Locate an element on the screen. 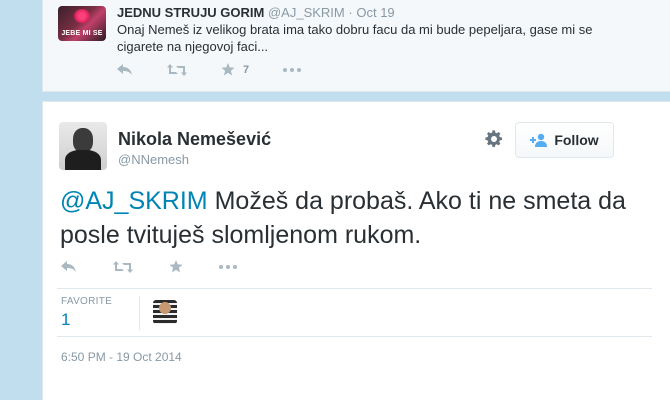 The height and width of the screenshot is (400, 670). follow-button: Follow is located at coordinates (564, 140).